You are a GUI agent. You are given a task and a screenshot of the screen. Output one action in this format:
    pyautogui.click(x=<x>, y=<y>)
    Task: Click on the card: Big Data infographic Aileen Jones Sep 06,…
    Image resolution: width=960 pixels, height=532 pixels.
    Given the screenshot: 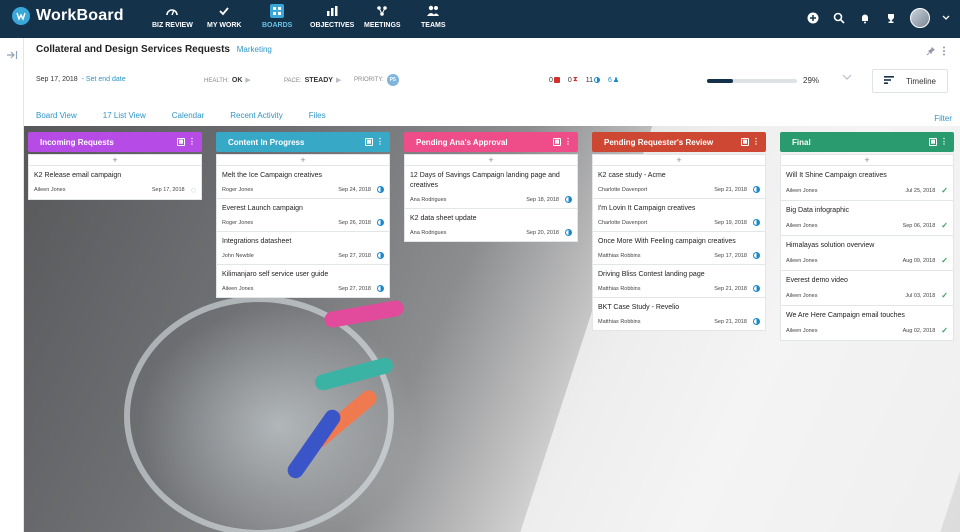 What is the action you would take?
    pyautogui.click(x=867, y=218)
    